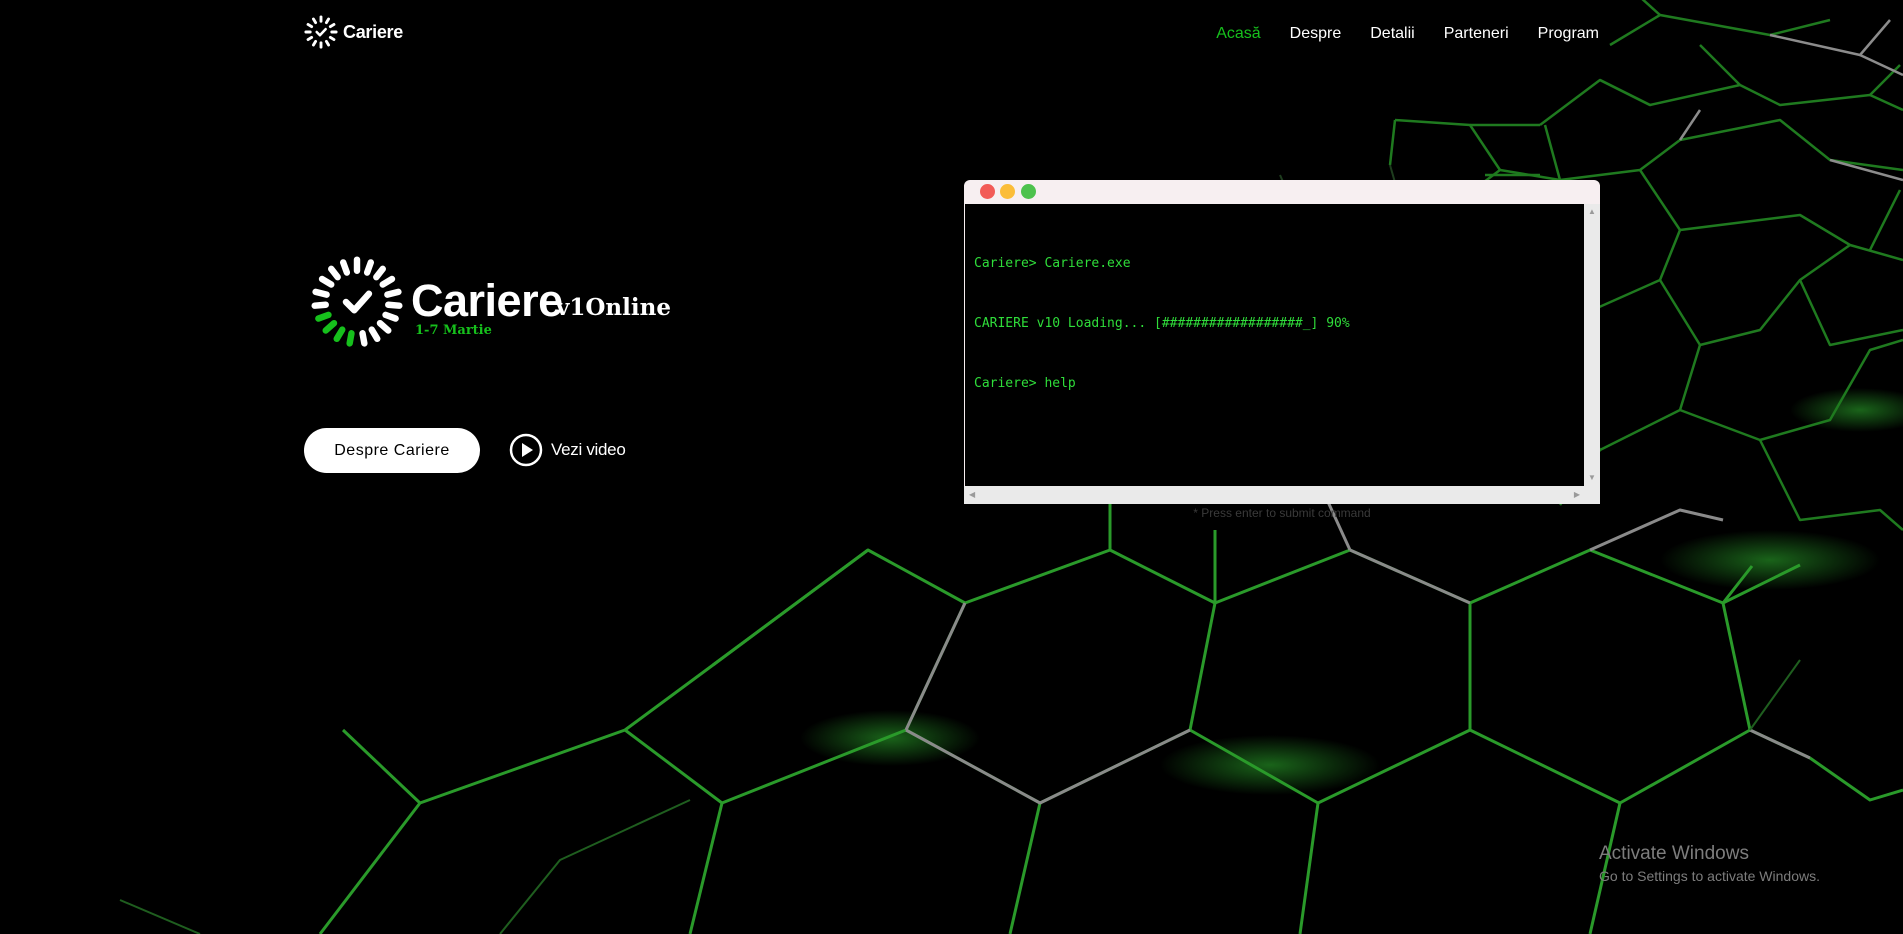 The height and width of the screenshot is (934, 1903). What do you see at coordinates (453, 330) in the screenshot?
I see `hero-dates: 1-7 Martie` at bounding box center [453, 330].